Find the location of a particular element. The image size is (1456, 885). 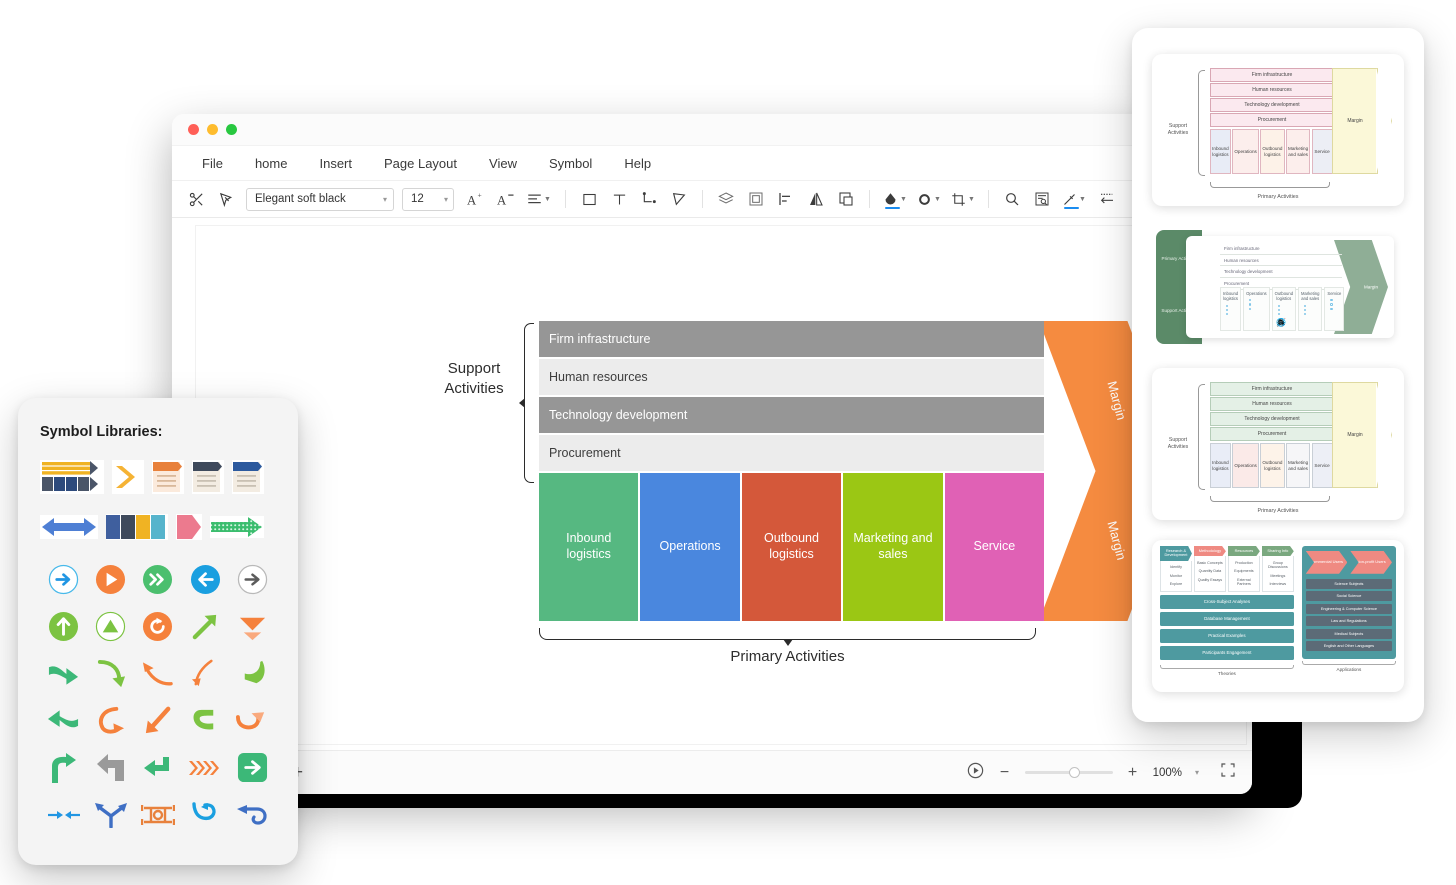

bent-left-arrow-green-icon is located at coordinates (64, 720).